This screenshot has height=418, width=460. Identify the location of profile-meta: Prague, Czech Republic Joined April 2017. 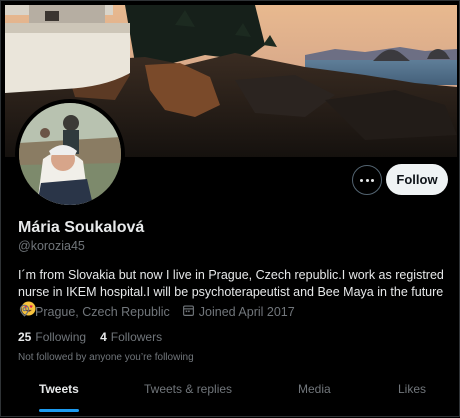
(162, 312).